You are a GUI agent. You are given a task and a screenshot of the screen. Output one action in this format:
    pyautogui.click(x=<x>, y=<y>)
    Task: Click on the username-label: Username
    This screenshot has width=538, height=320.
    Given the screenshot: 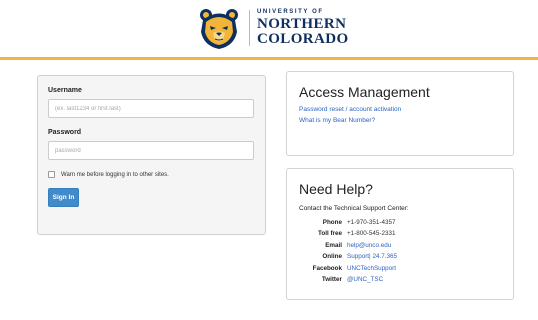 What is the action you would take?
    pyautogui.click(x=65, y=90)
    